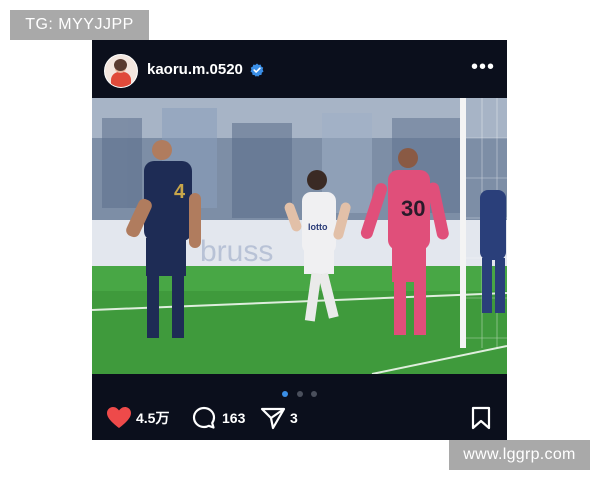  Describe the element at coordinates (180, 192) in the screenshot. I see `jersey-number-left: 4` at that location.